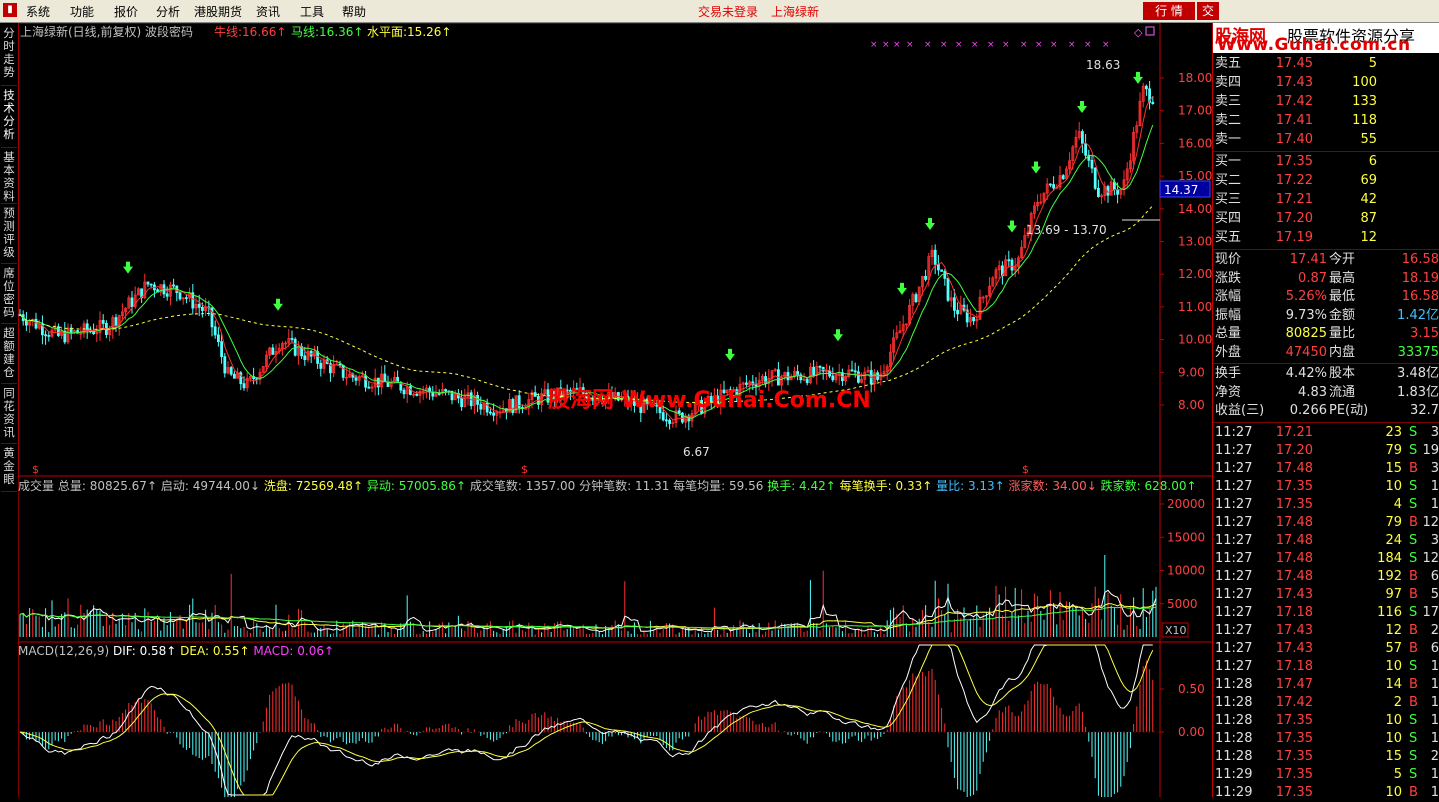 This screenshot has height=802, width=1439. Describe the element at coordinates (126, 11) in the screenshot. I see `menu-quote: 报价` at that location.